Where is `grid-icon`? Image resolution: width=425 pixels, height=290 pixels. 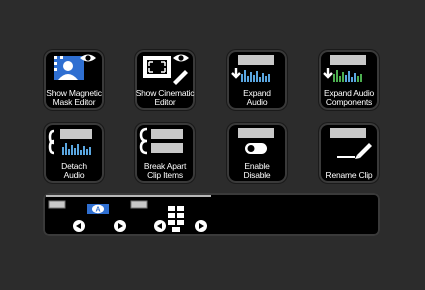 grid-icon is located at coordinates (176, 219).